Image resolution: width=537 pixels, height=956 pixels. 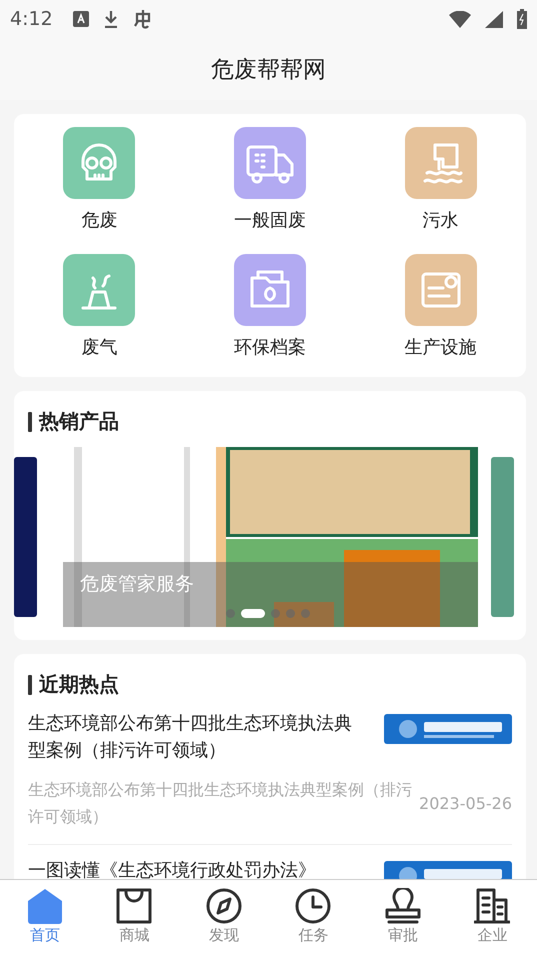 I want to click on bag-icon, so click(x=134, y=906).